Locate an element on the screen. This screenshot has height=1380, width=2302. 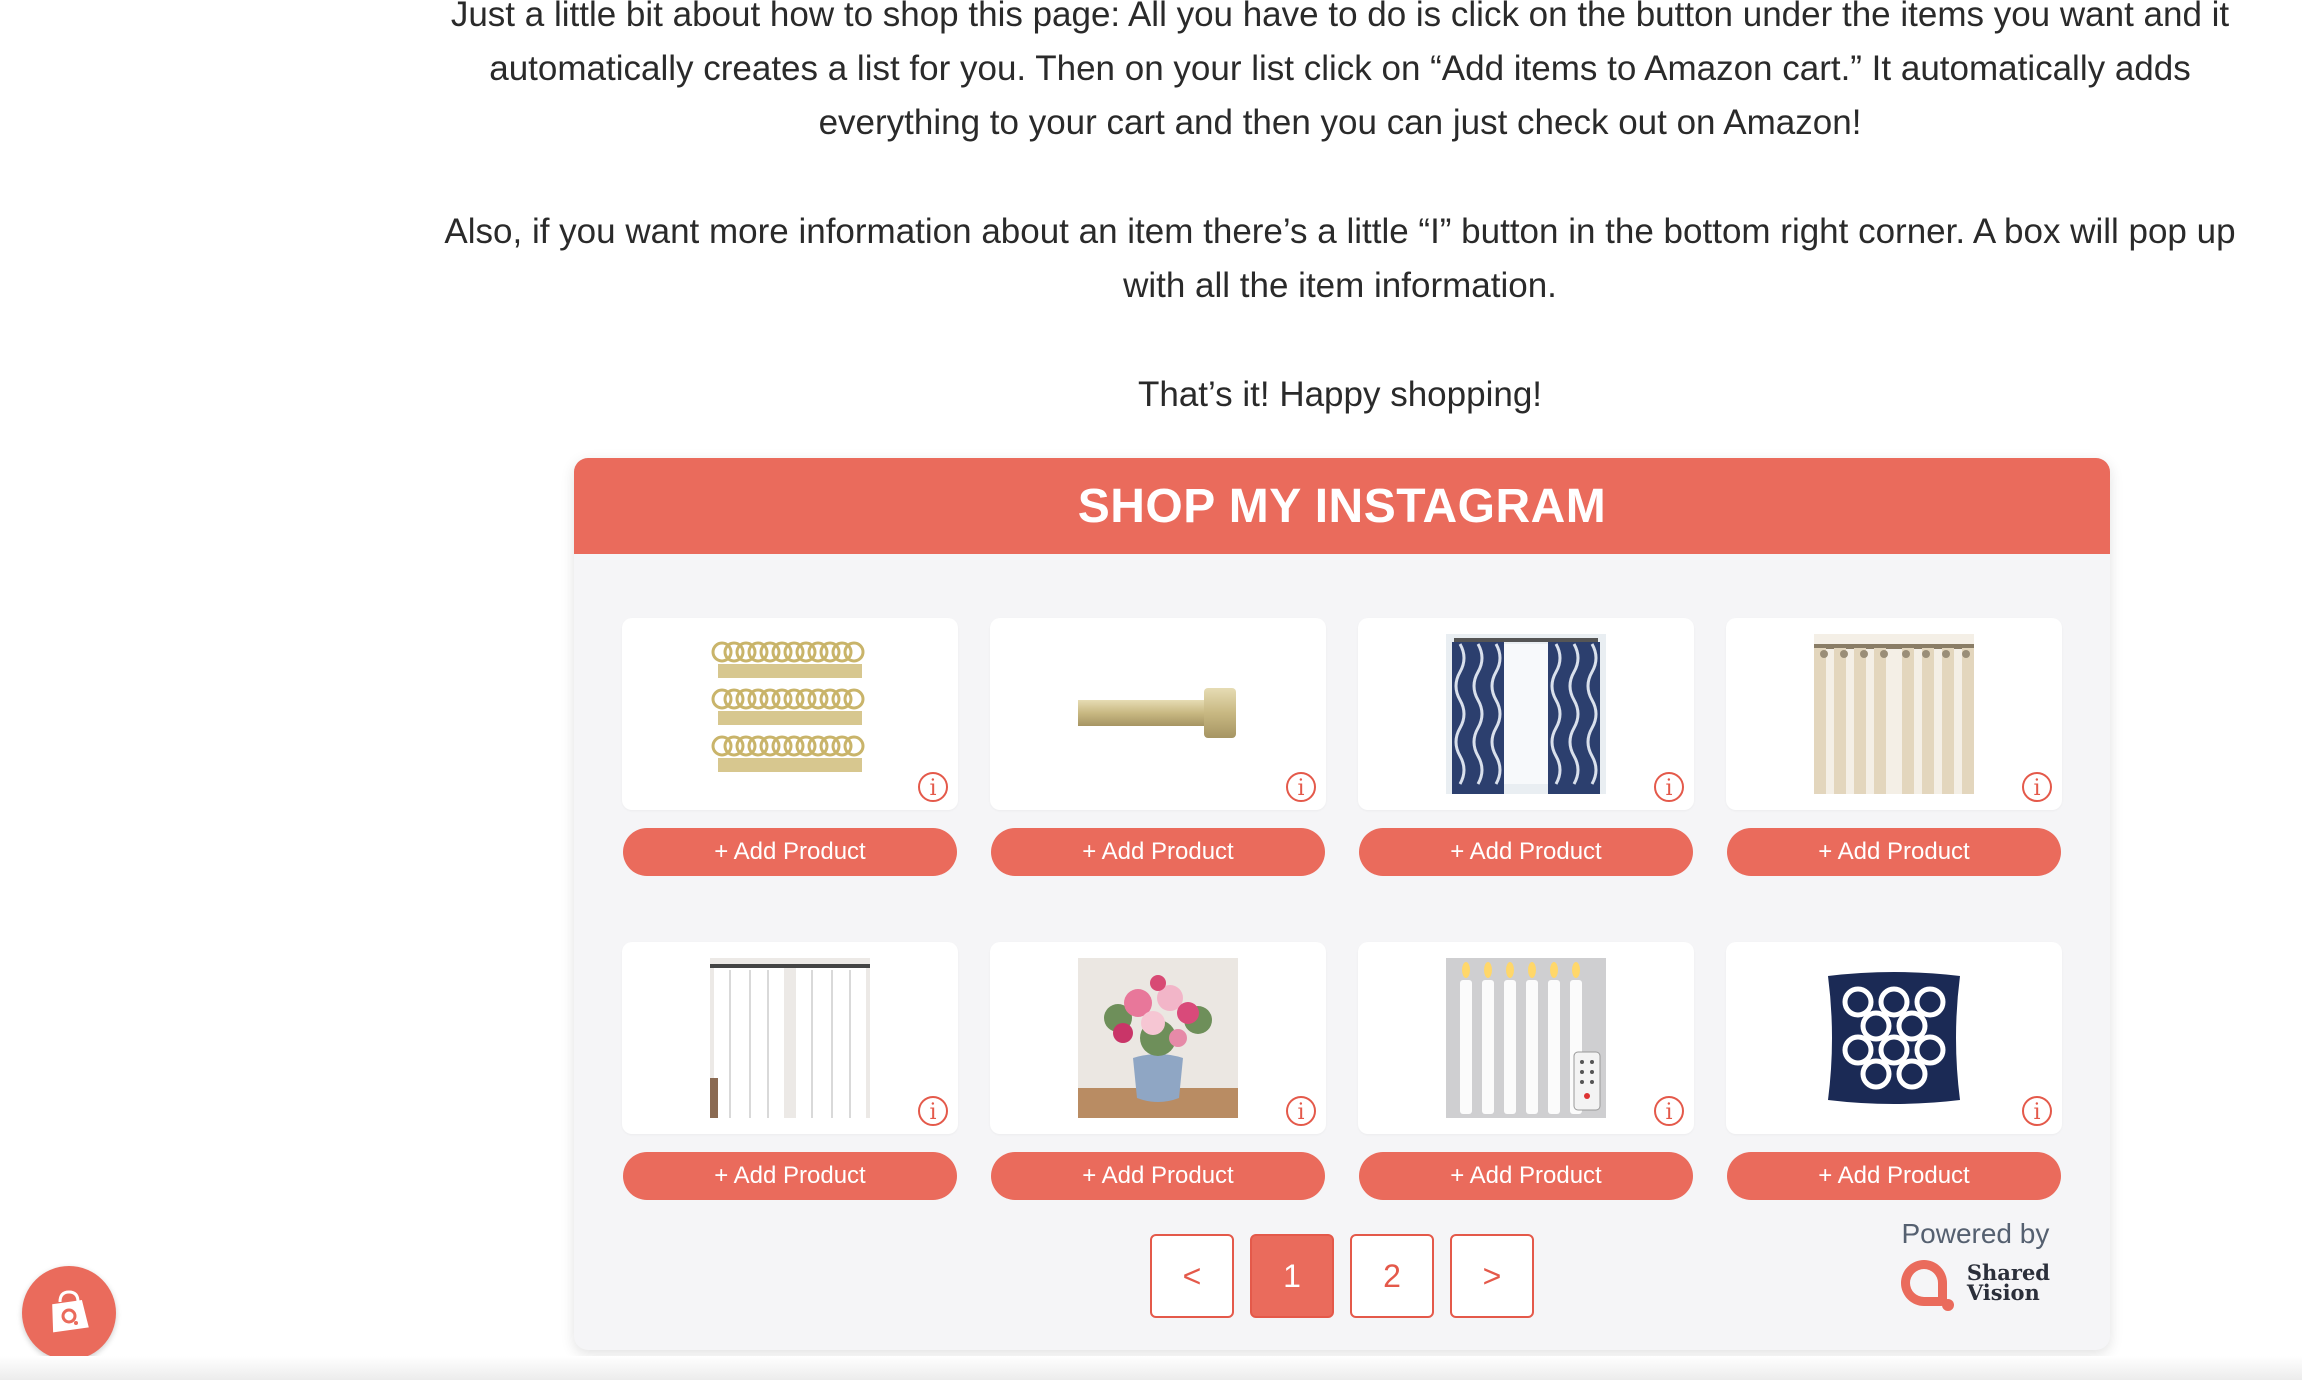
brand-line-2: Vision is located at coordinates (2003, 1292).